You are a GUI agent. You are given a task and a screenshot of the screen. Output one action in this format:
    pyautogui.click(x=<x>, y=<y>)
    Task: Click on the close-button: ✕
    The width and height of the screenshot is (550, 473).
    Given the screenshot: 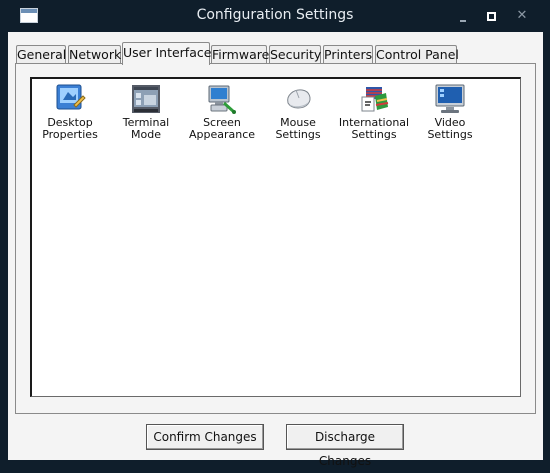 What is the action you would take?
    pyautogui.click(x=522, y=16)
    